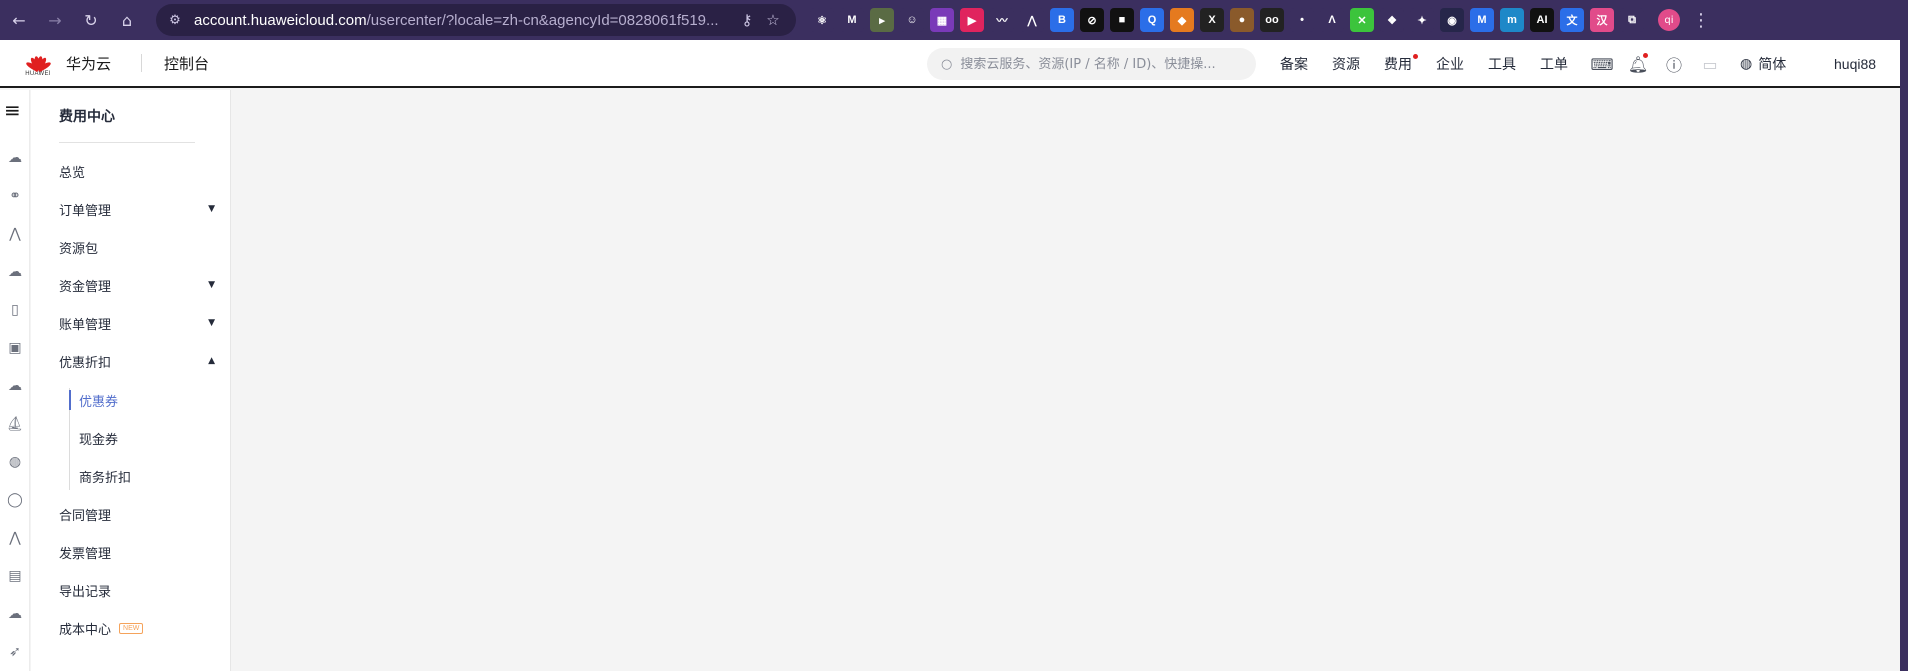  Describe the element at coordinates (1122, 20) in the screenshot. I see `square-ext-icon: ■` at that location.